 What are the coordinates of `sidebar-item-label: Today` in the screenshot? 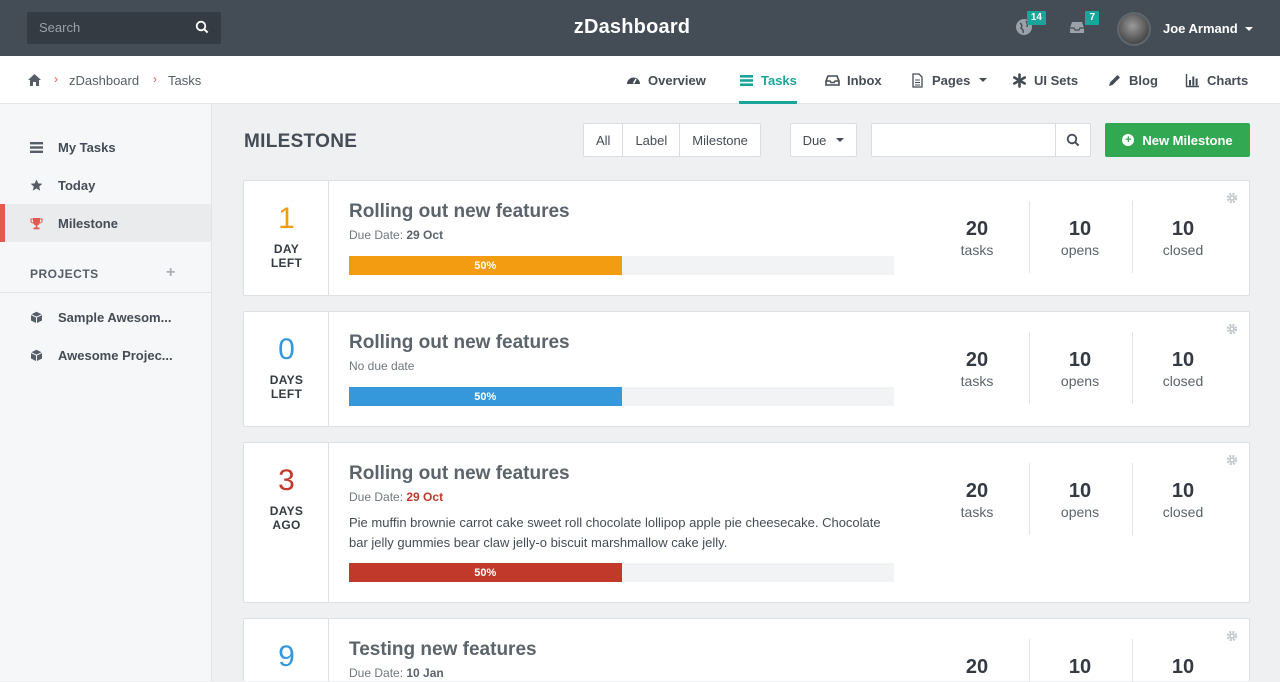 It's located at (77, 185).